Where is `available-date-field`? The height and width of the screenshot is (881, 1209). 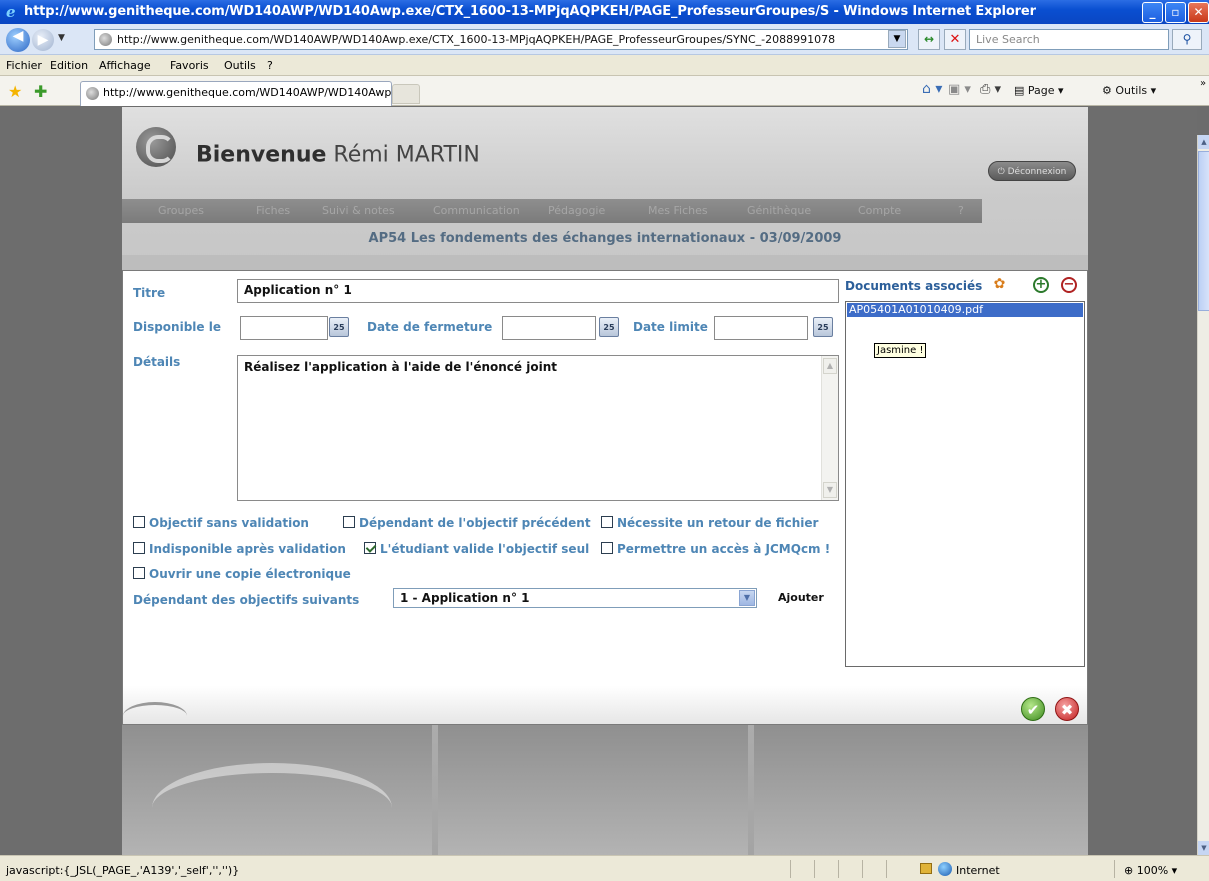 available-date-field is located at coordinates (284, 328).